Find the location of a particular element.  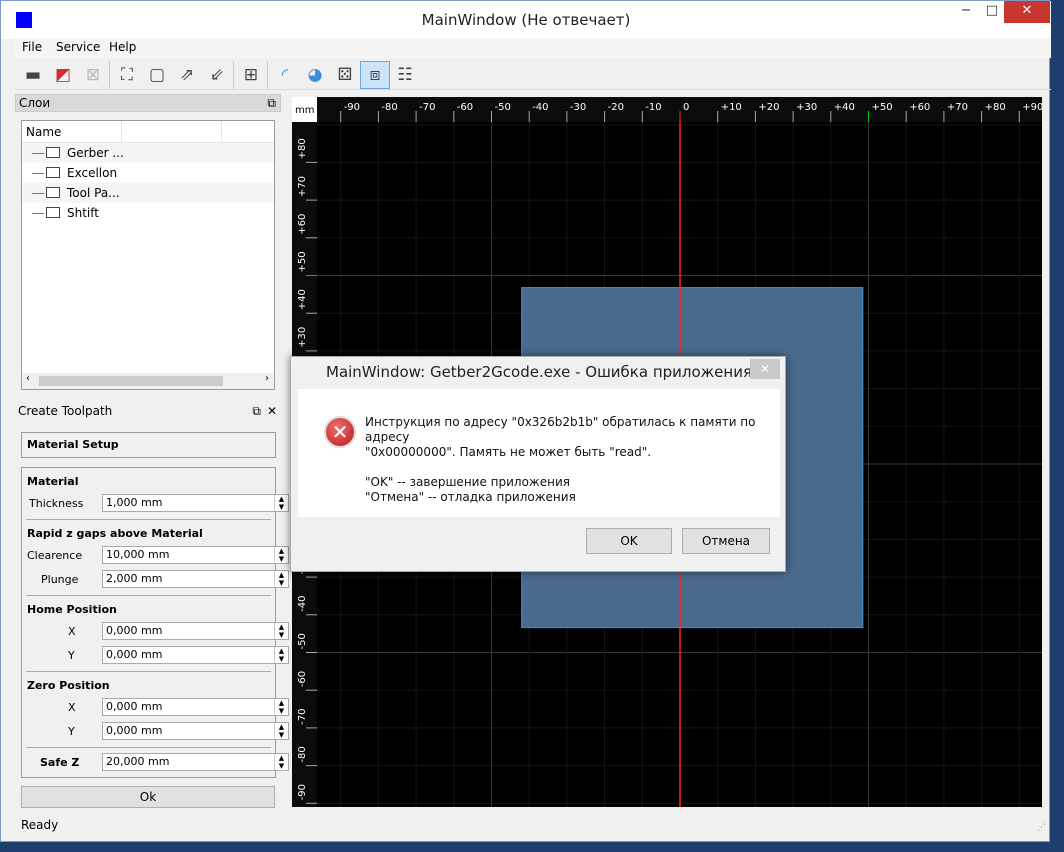

close-dock-icon: ✕ is located at coordinates (272, 411).